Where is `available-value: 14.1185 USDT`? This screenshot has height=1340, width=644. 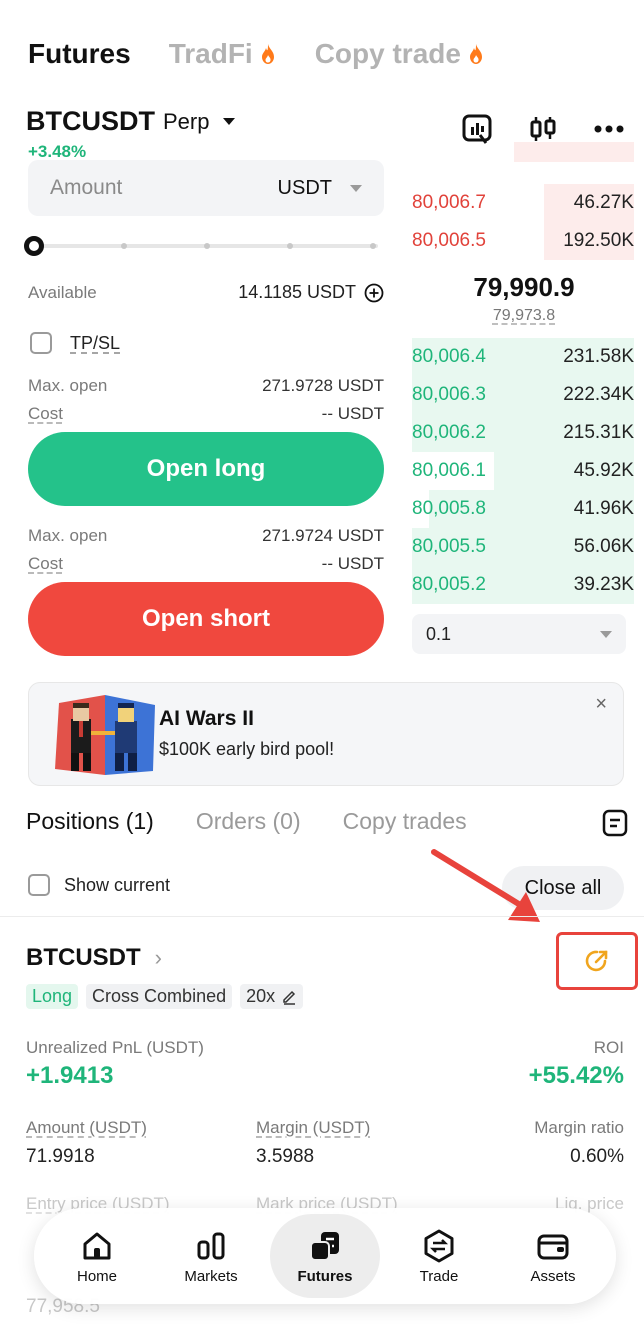 available-value: 14.1185 USDT is located at coordinates (297, 292).